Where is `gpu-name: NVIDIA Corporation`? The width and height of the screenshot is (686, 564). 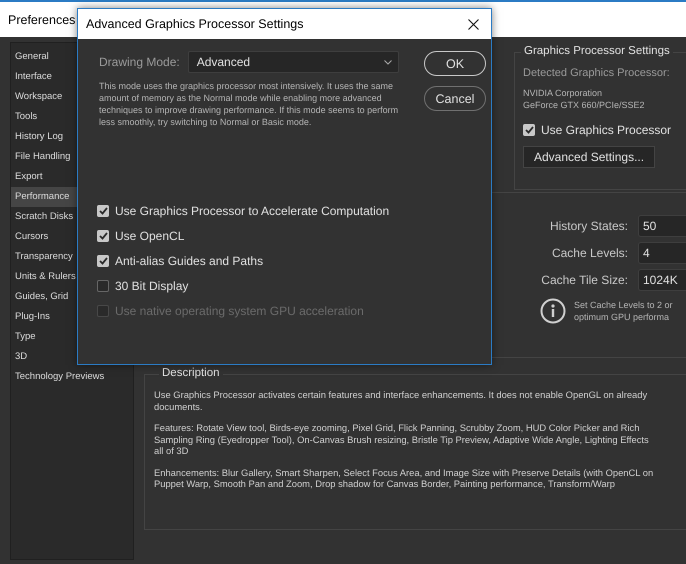
gpu-name: NVIDIA Corporation is located at coordinates (563, 93).